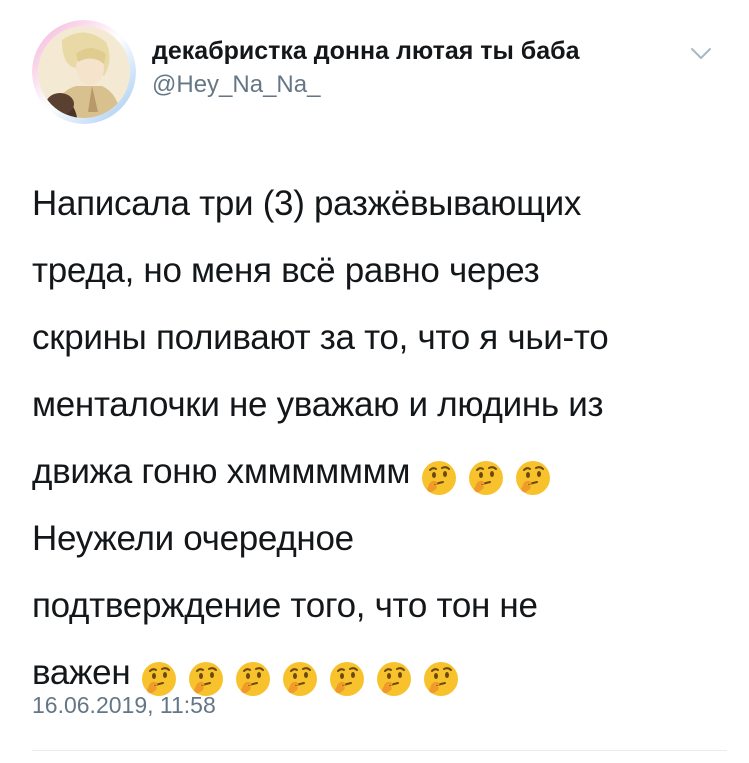  Describe the element at coordinates (379, 750) in the screenshot. I see `divider` at that location.